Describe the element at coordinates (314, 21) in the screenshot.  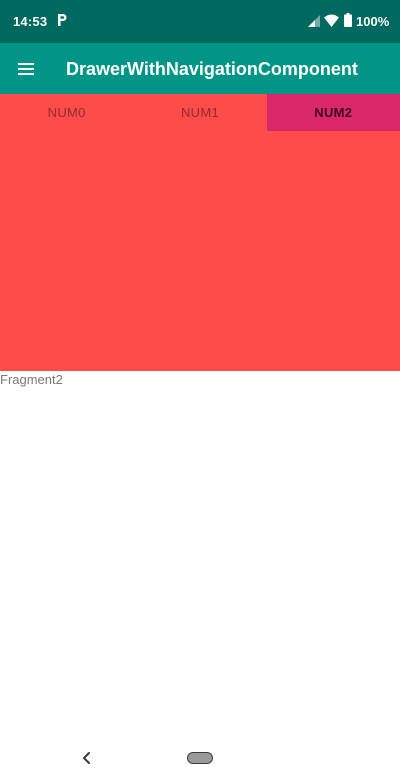
I see `signal-icon` at that location.